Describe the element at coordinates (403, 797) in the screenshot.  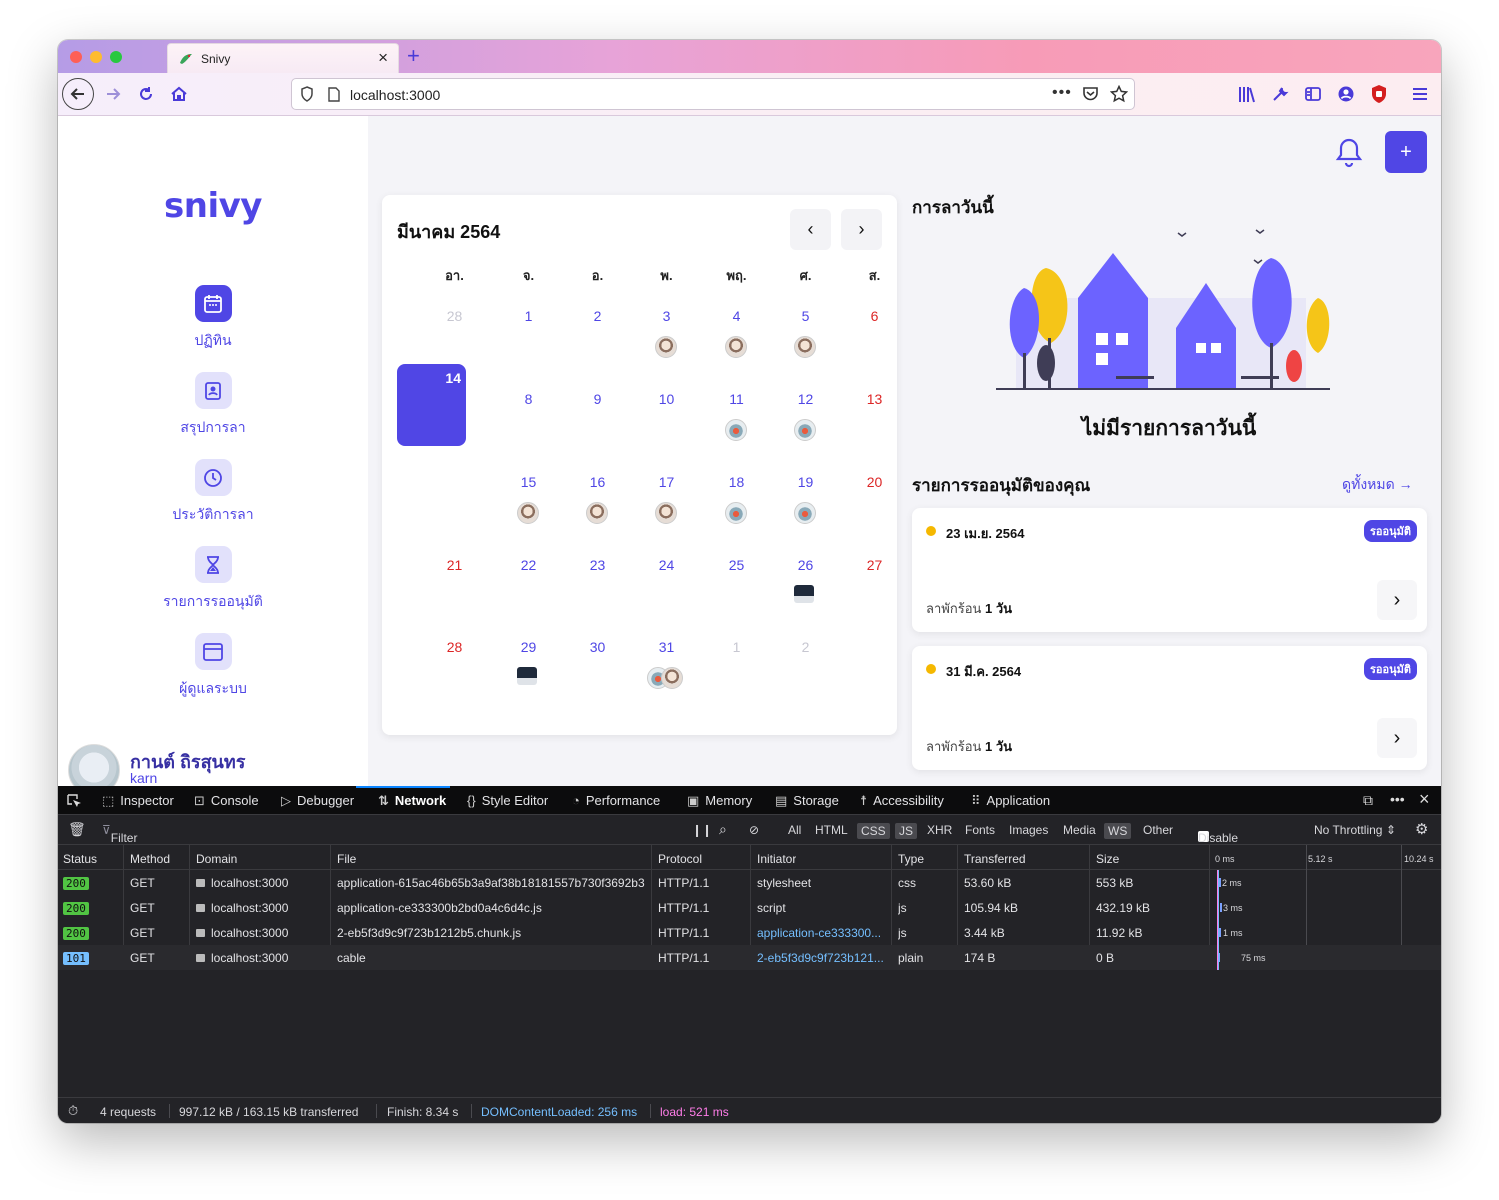
I see `tab-network: ⇅ Network` at that location.